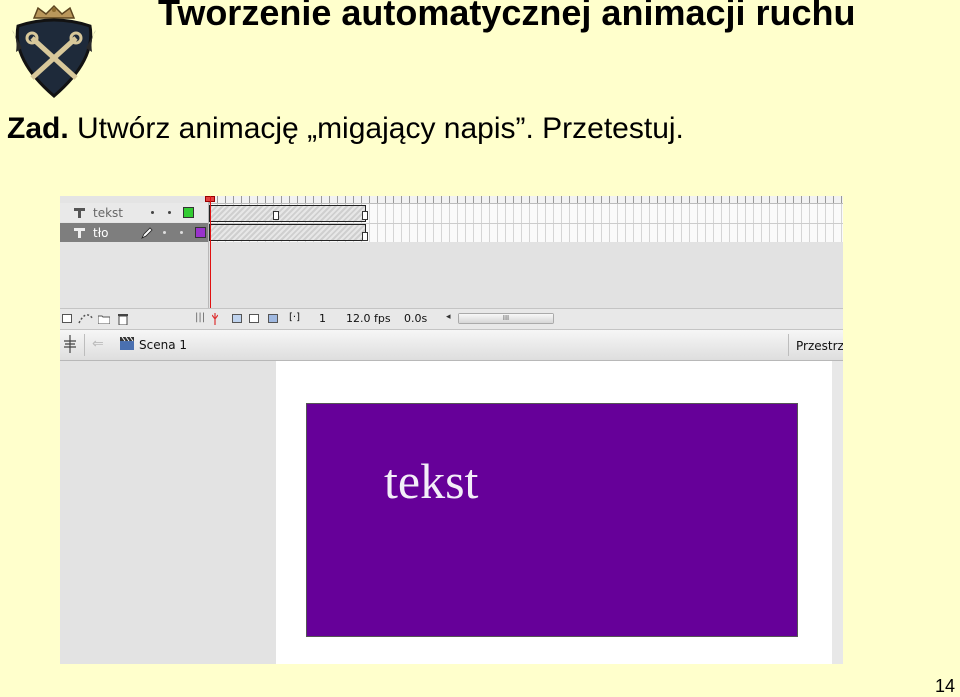  Describe the element at coordinates (526, 252) in the screenshot. I see `frames-area` at that location.